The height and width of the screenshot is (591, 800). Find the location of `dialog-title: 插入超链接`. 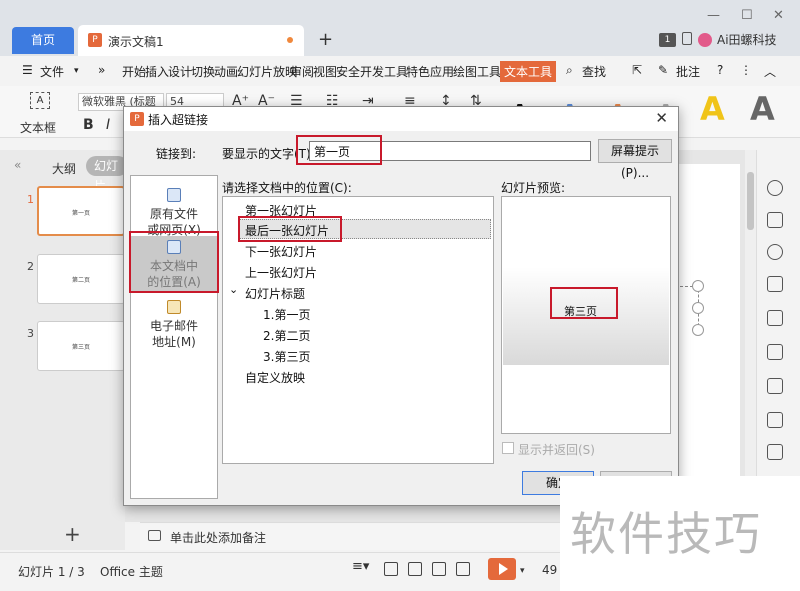

dialog-title: 插入超链接 is located at coordinates (178, 120).